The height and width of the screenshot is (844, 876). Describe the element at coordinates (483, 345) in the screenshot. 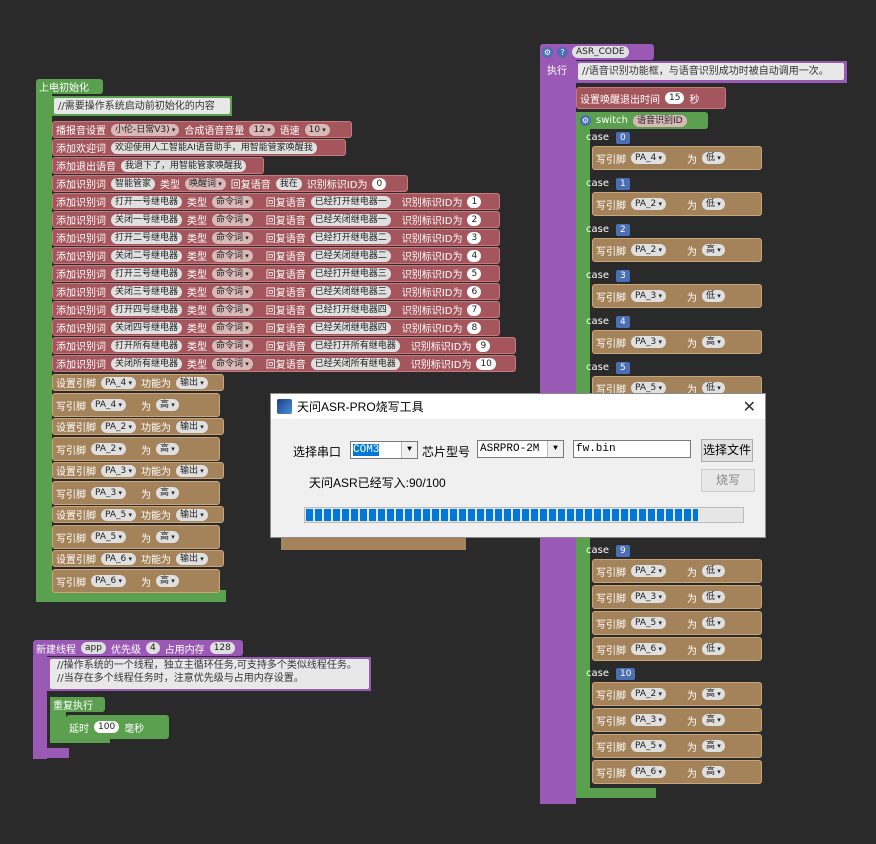

I see `id-field: 9` at that location.